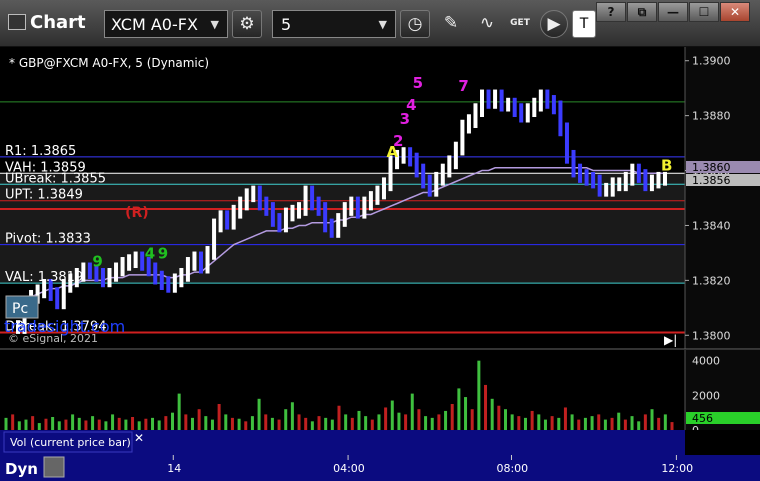  What do you see at coordinates (722, 198) in the screenshot?
I see `price-axis` at bounding box center [722, 198].